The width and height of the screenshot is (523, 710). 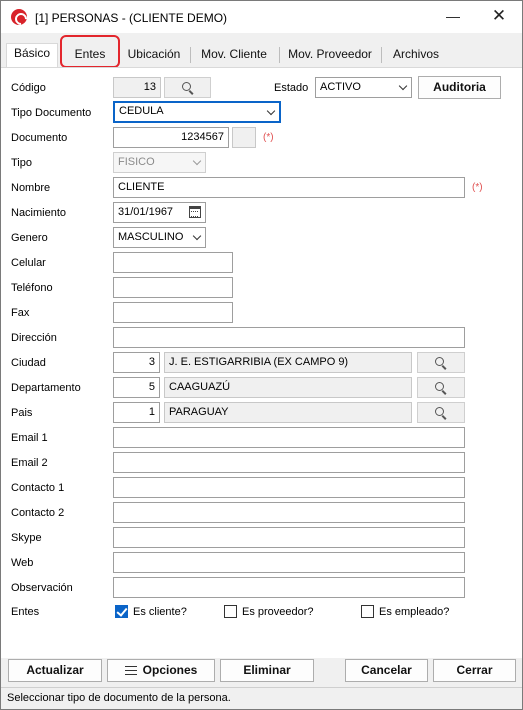 I want to click on observacion-label: Observación, so click(x=42, y=588).